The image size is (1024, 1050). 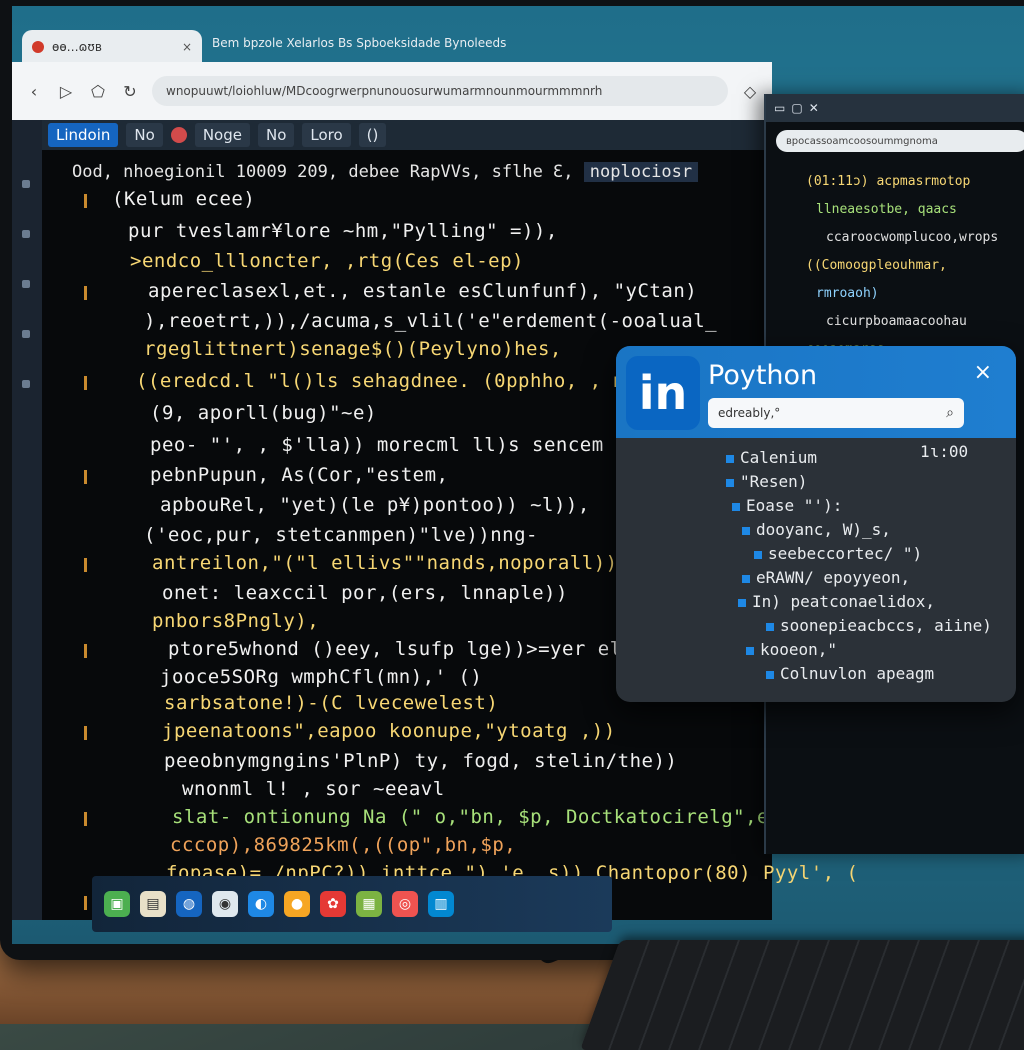 I want to click on code-line: pnbors8Pngly),, so click(x=236, y=621).